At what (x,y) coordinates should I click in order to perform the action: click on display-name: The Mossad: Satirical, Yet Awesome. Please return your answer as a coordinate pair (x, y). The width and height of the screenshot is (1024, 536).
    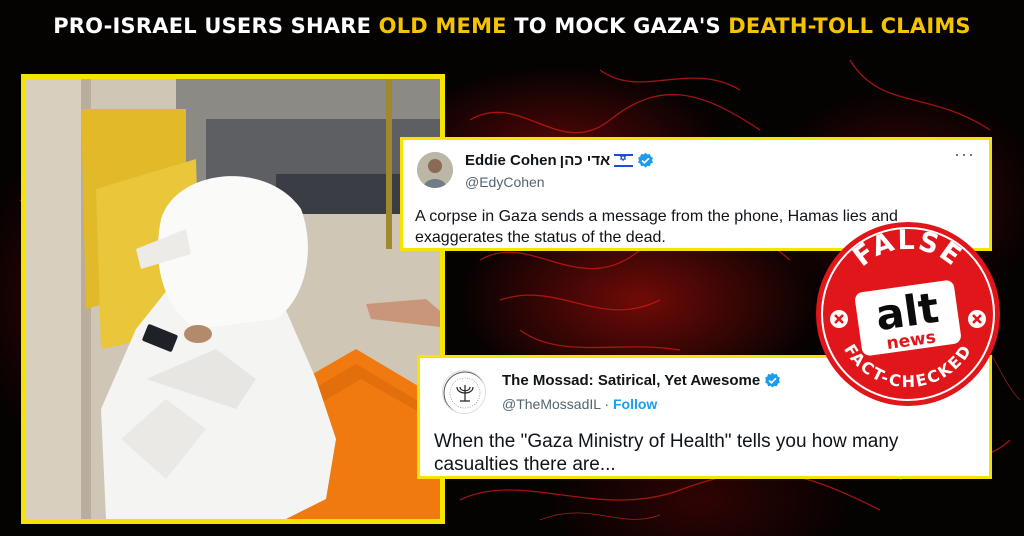
    Looking at the image, I should click on (631, 380).